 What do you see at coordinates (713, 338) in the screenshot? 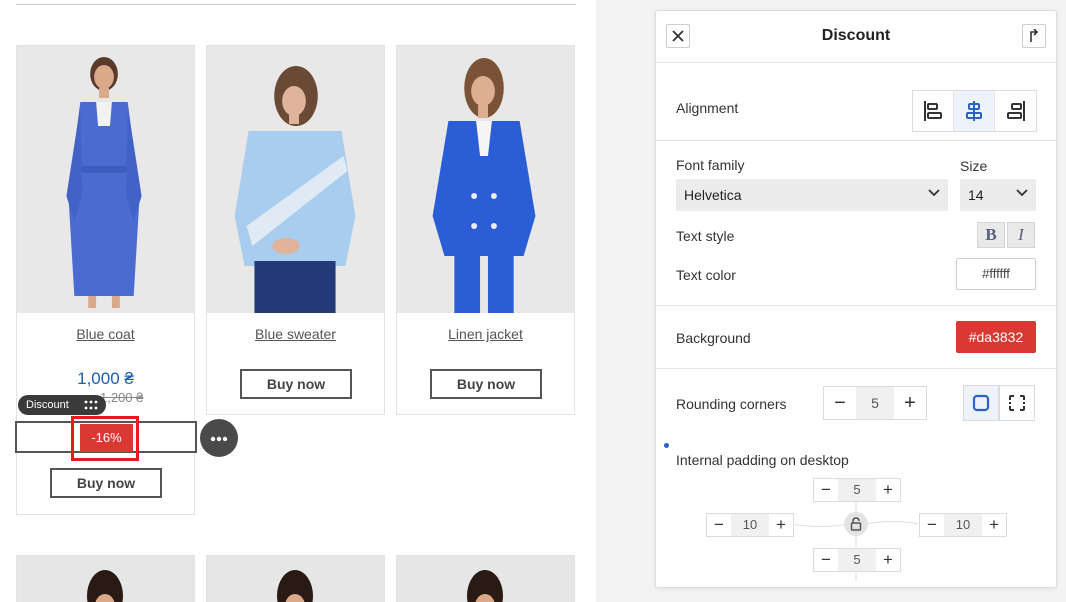
I see `background-label: Background` at bounding box center [713, 338].